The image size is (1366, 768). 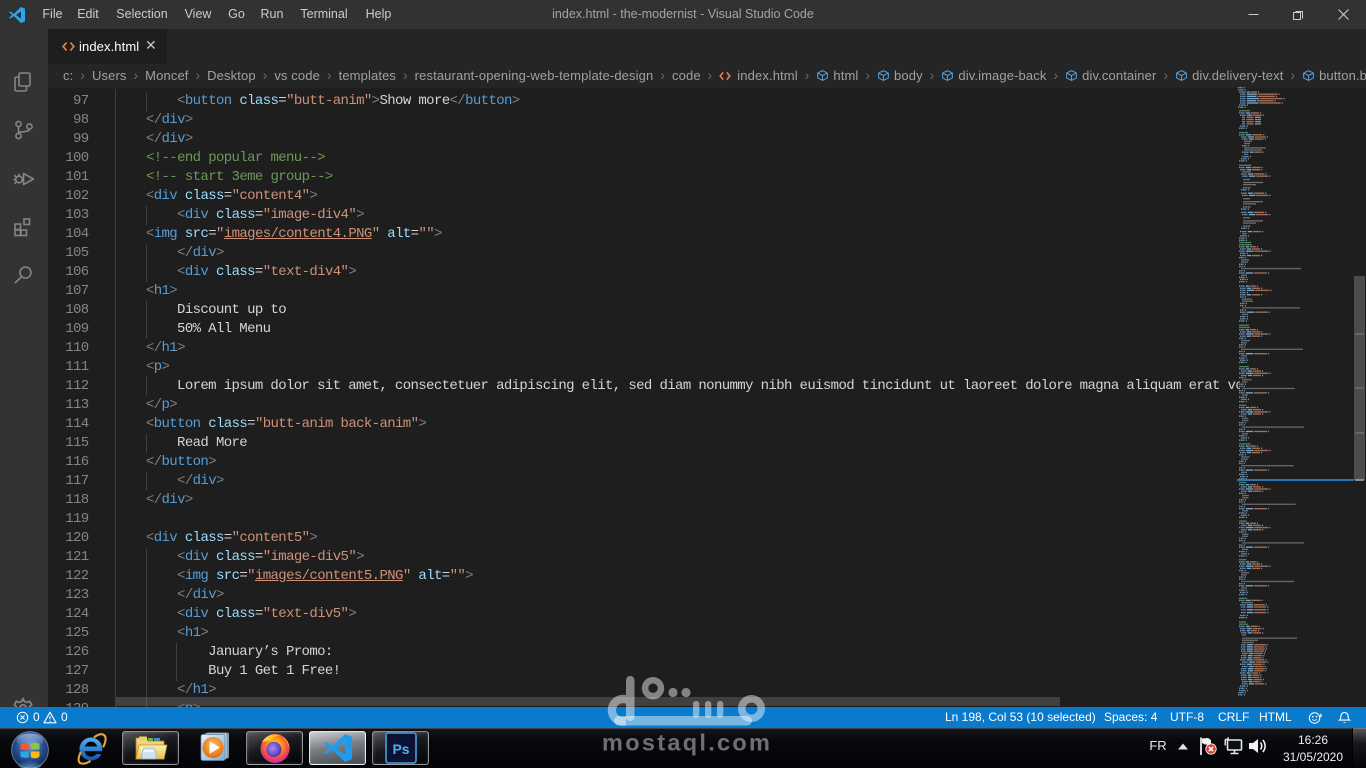 I want to click on svg-text: Ps, so click(x=400, y=749).